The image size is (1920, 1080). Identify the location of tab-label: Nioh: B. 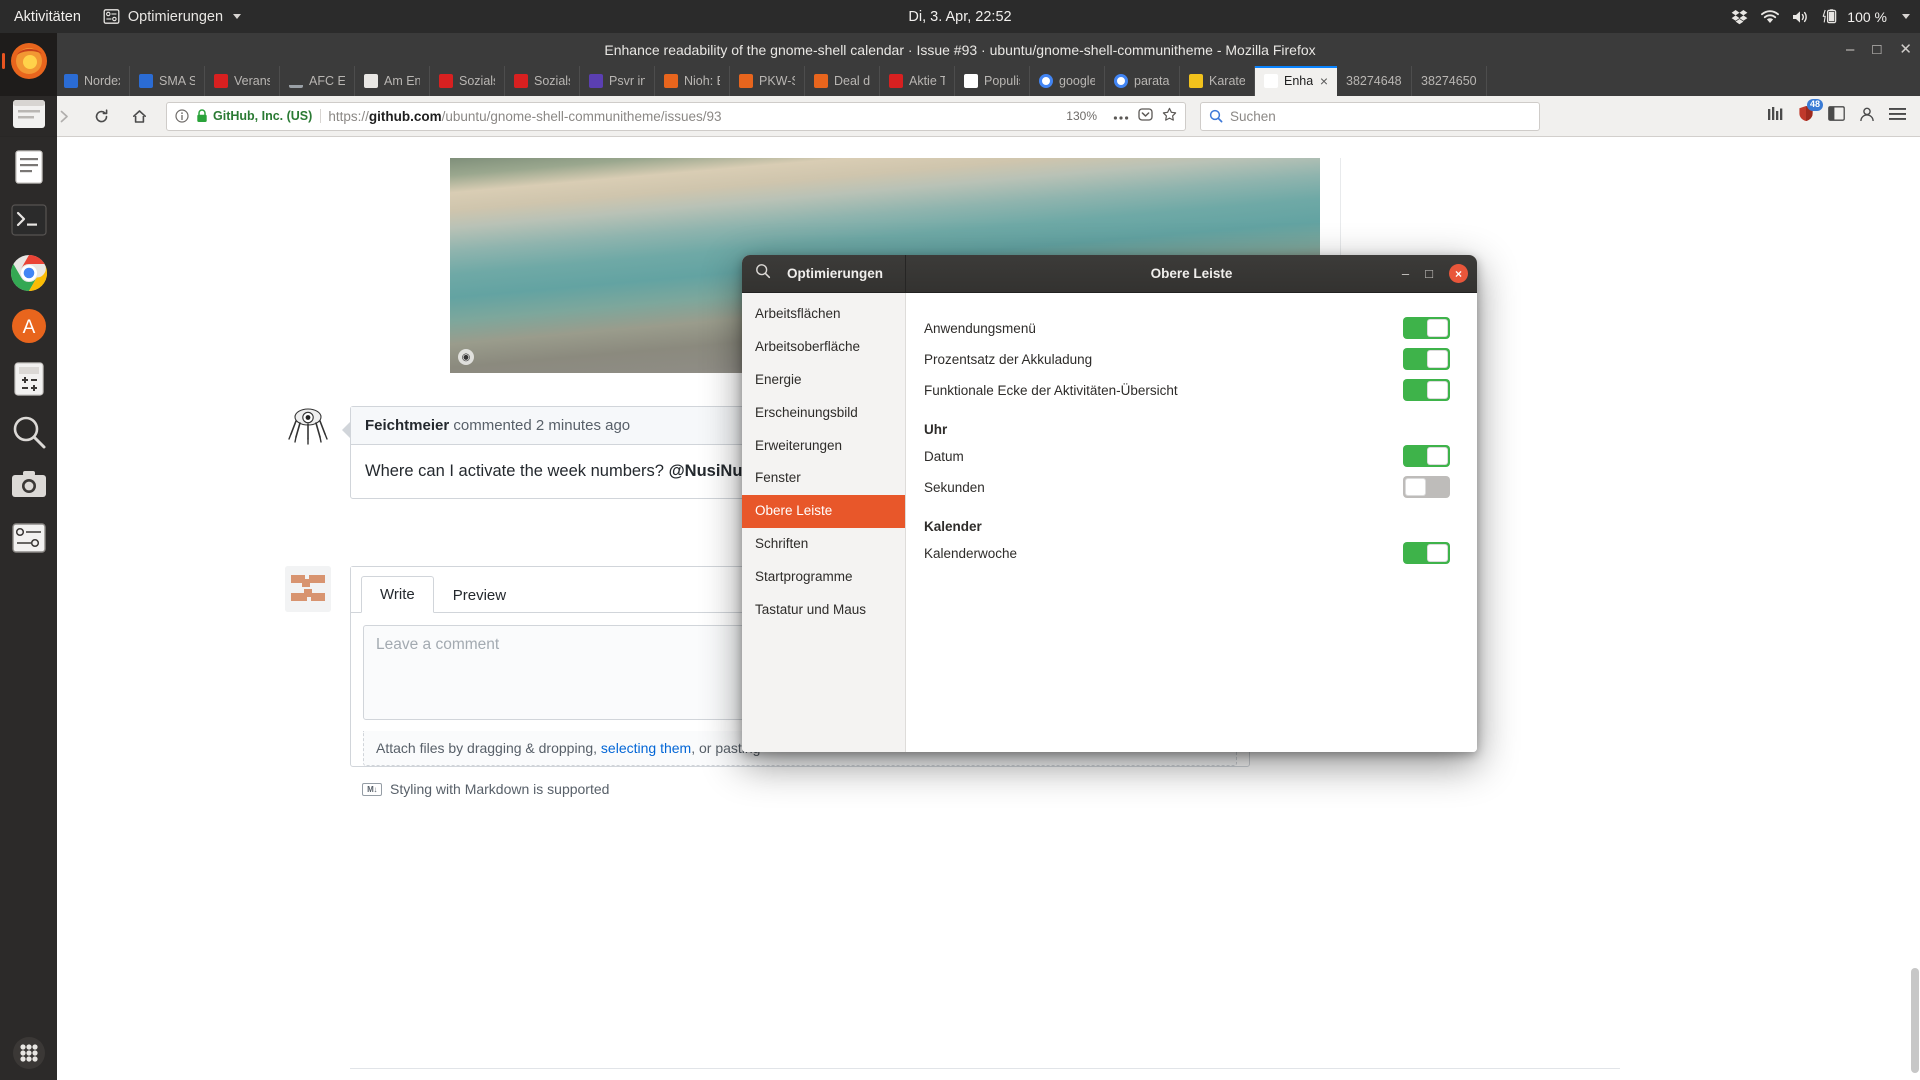
(702, 81).